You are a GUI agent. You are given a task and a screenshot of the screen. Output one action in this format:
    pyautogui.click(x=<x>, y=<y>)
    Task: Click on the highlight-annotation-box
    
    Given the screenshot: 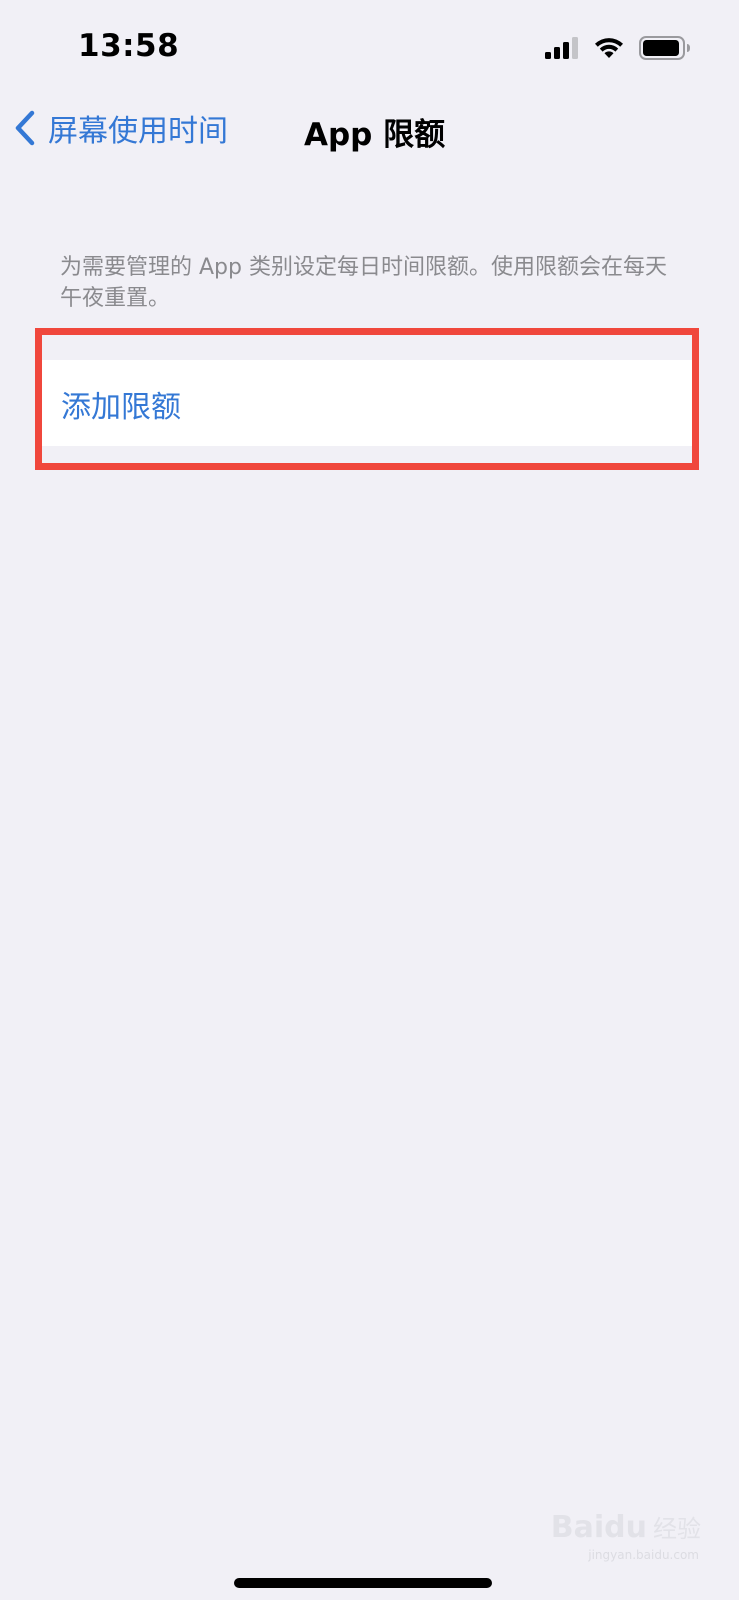 What is the action you would take?
    pyautogui.click(x=367, y=399)
    